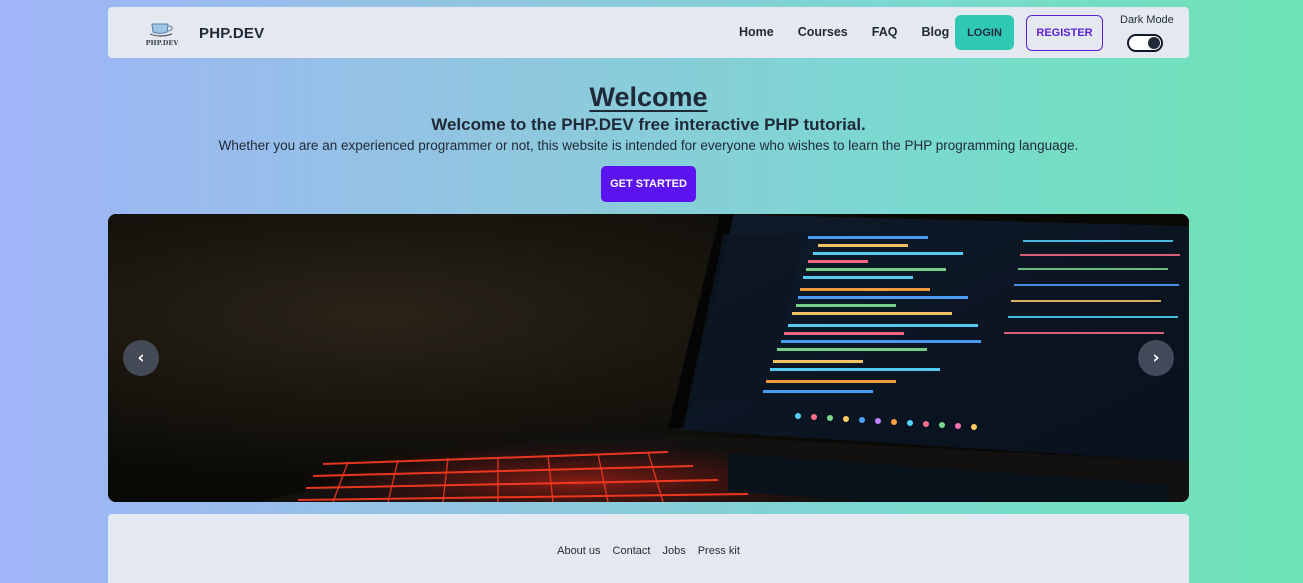 The width and height of the screenshot is (1303, 583). I want to click on footer-links: About us Contact Jobs Press kit, so click(648, 551).